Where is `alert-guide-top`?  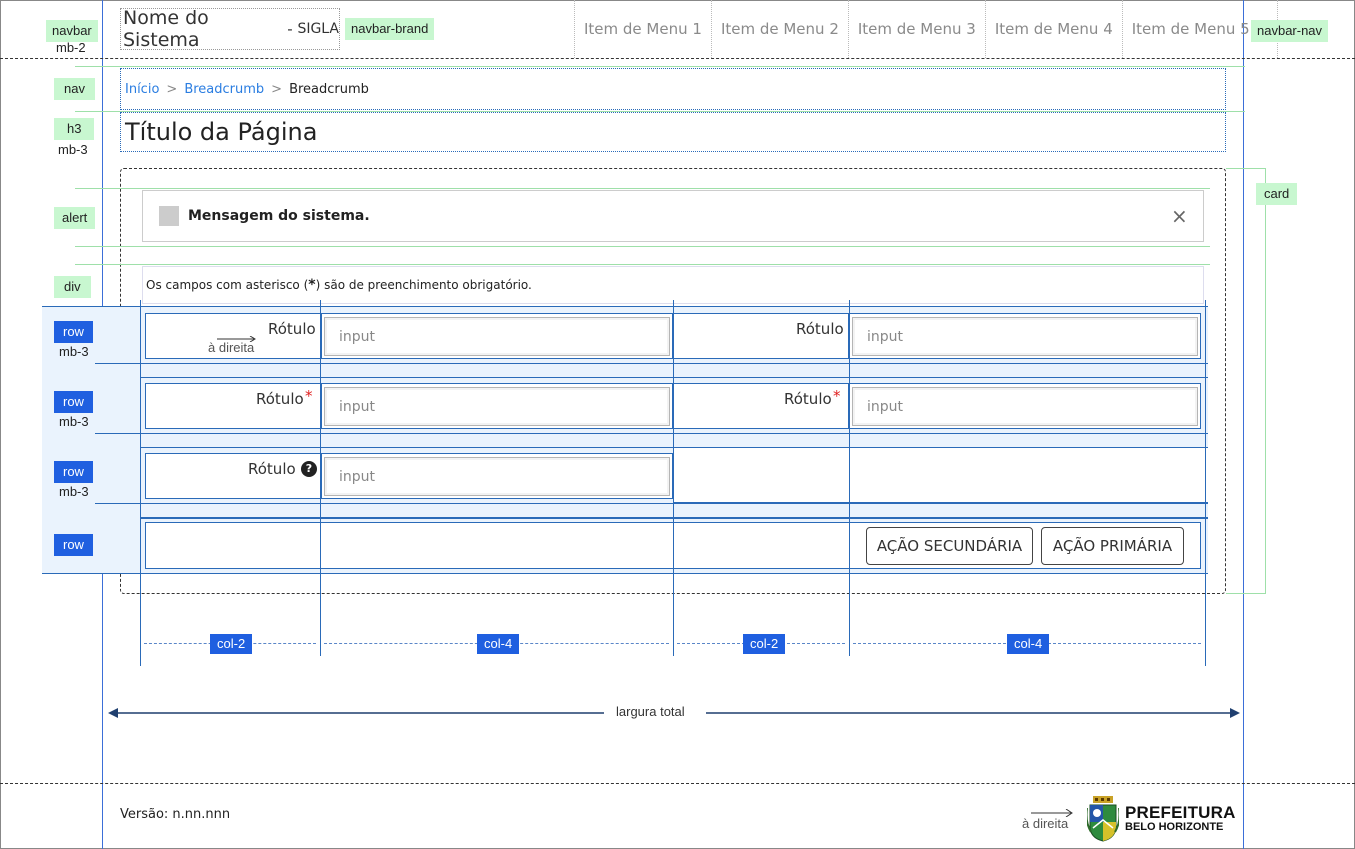 alert-guide-top is located at coordinates (642, 188).